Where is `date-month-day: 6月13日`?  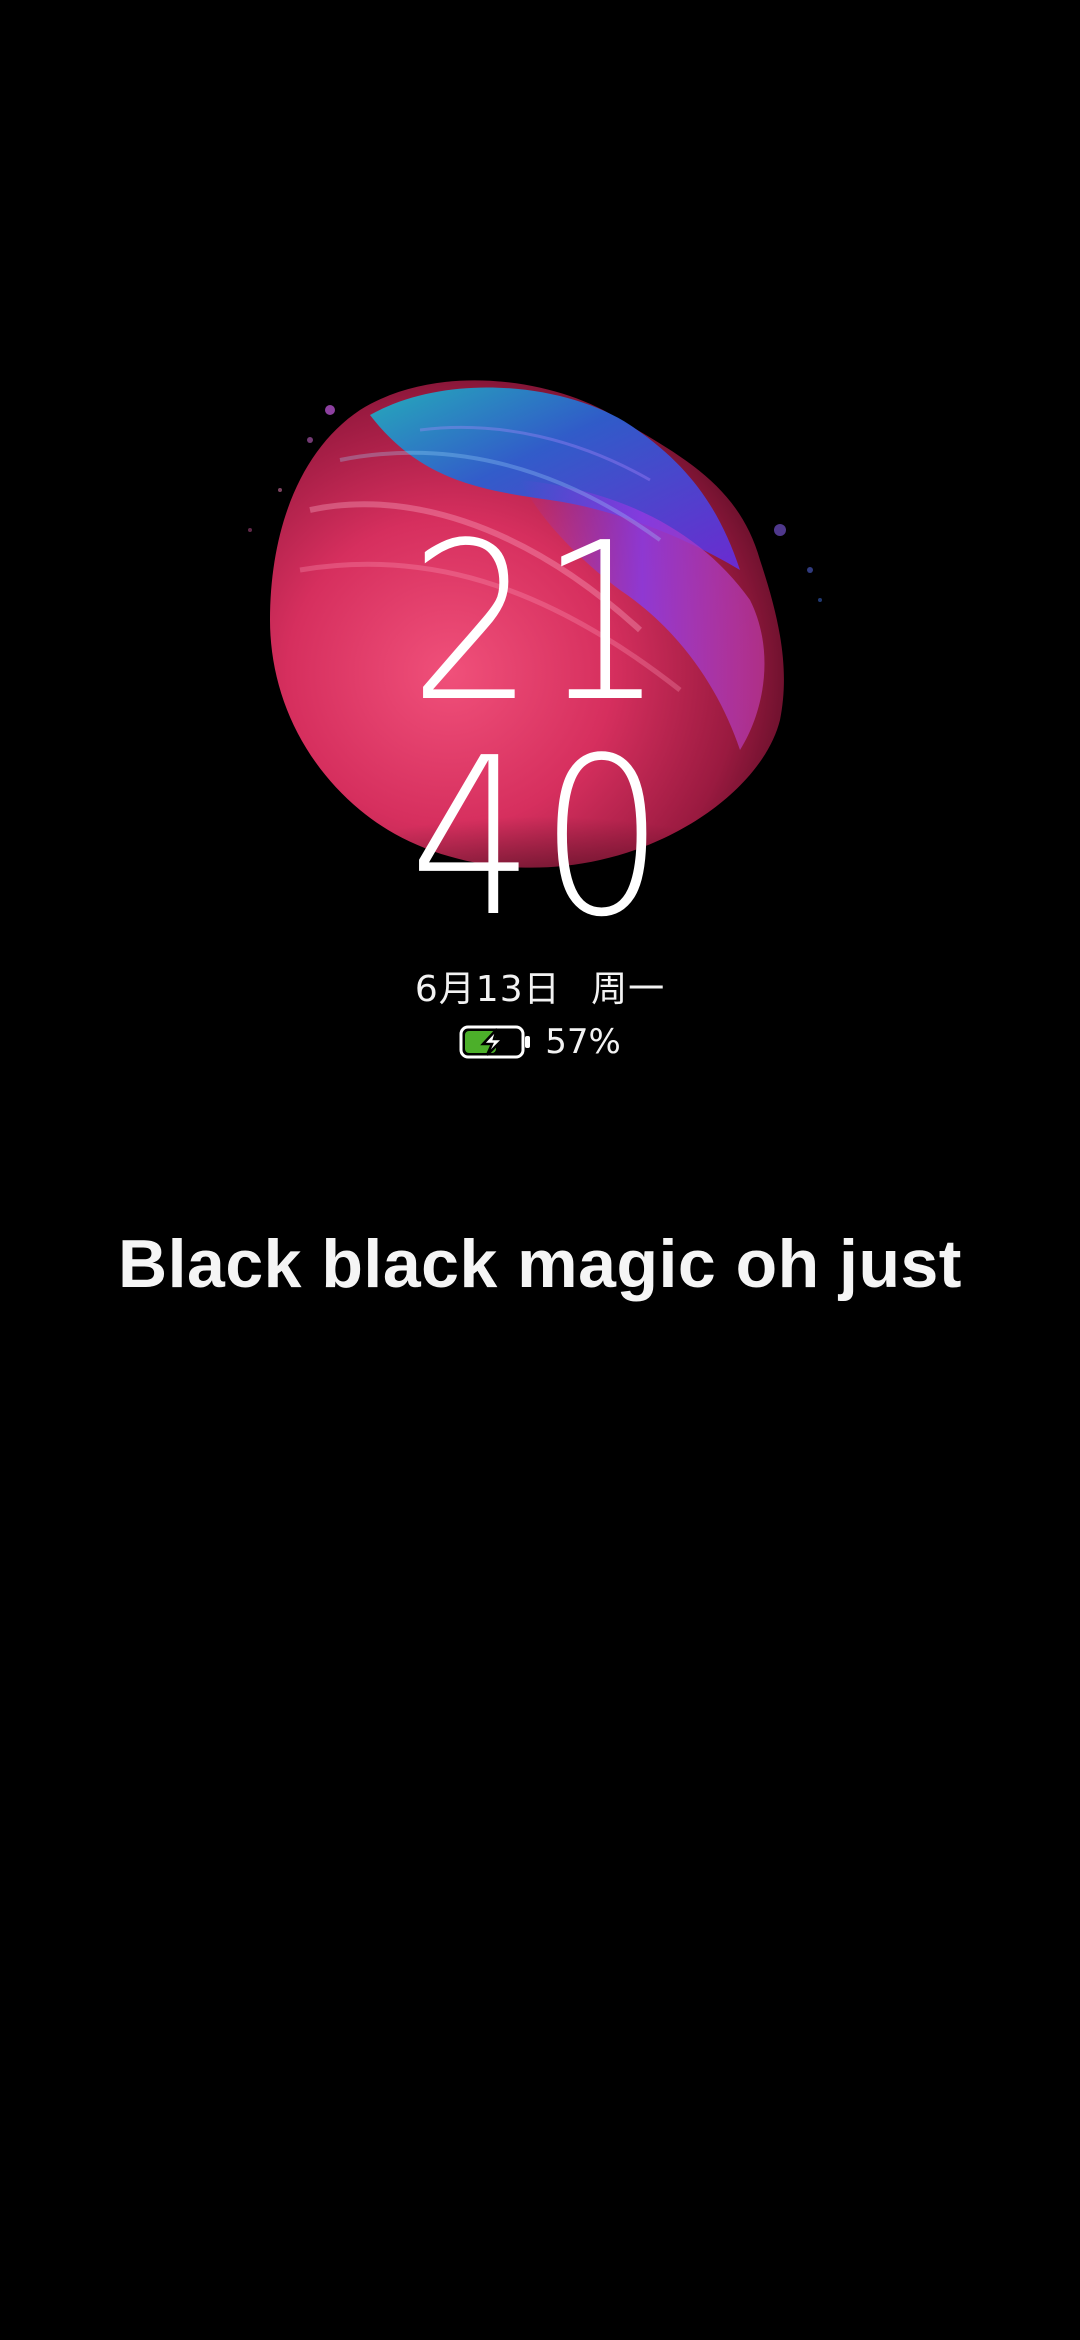 date-month-day: 6月13日 is located at coordinates (487, 989).